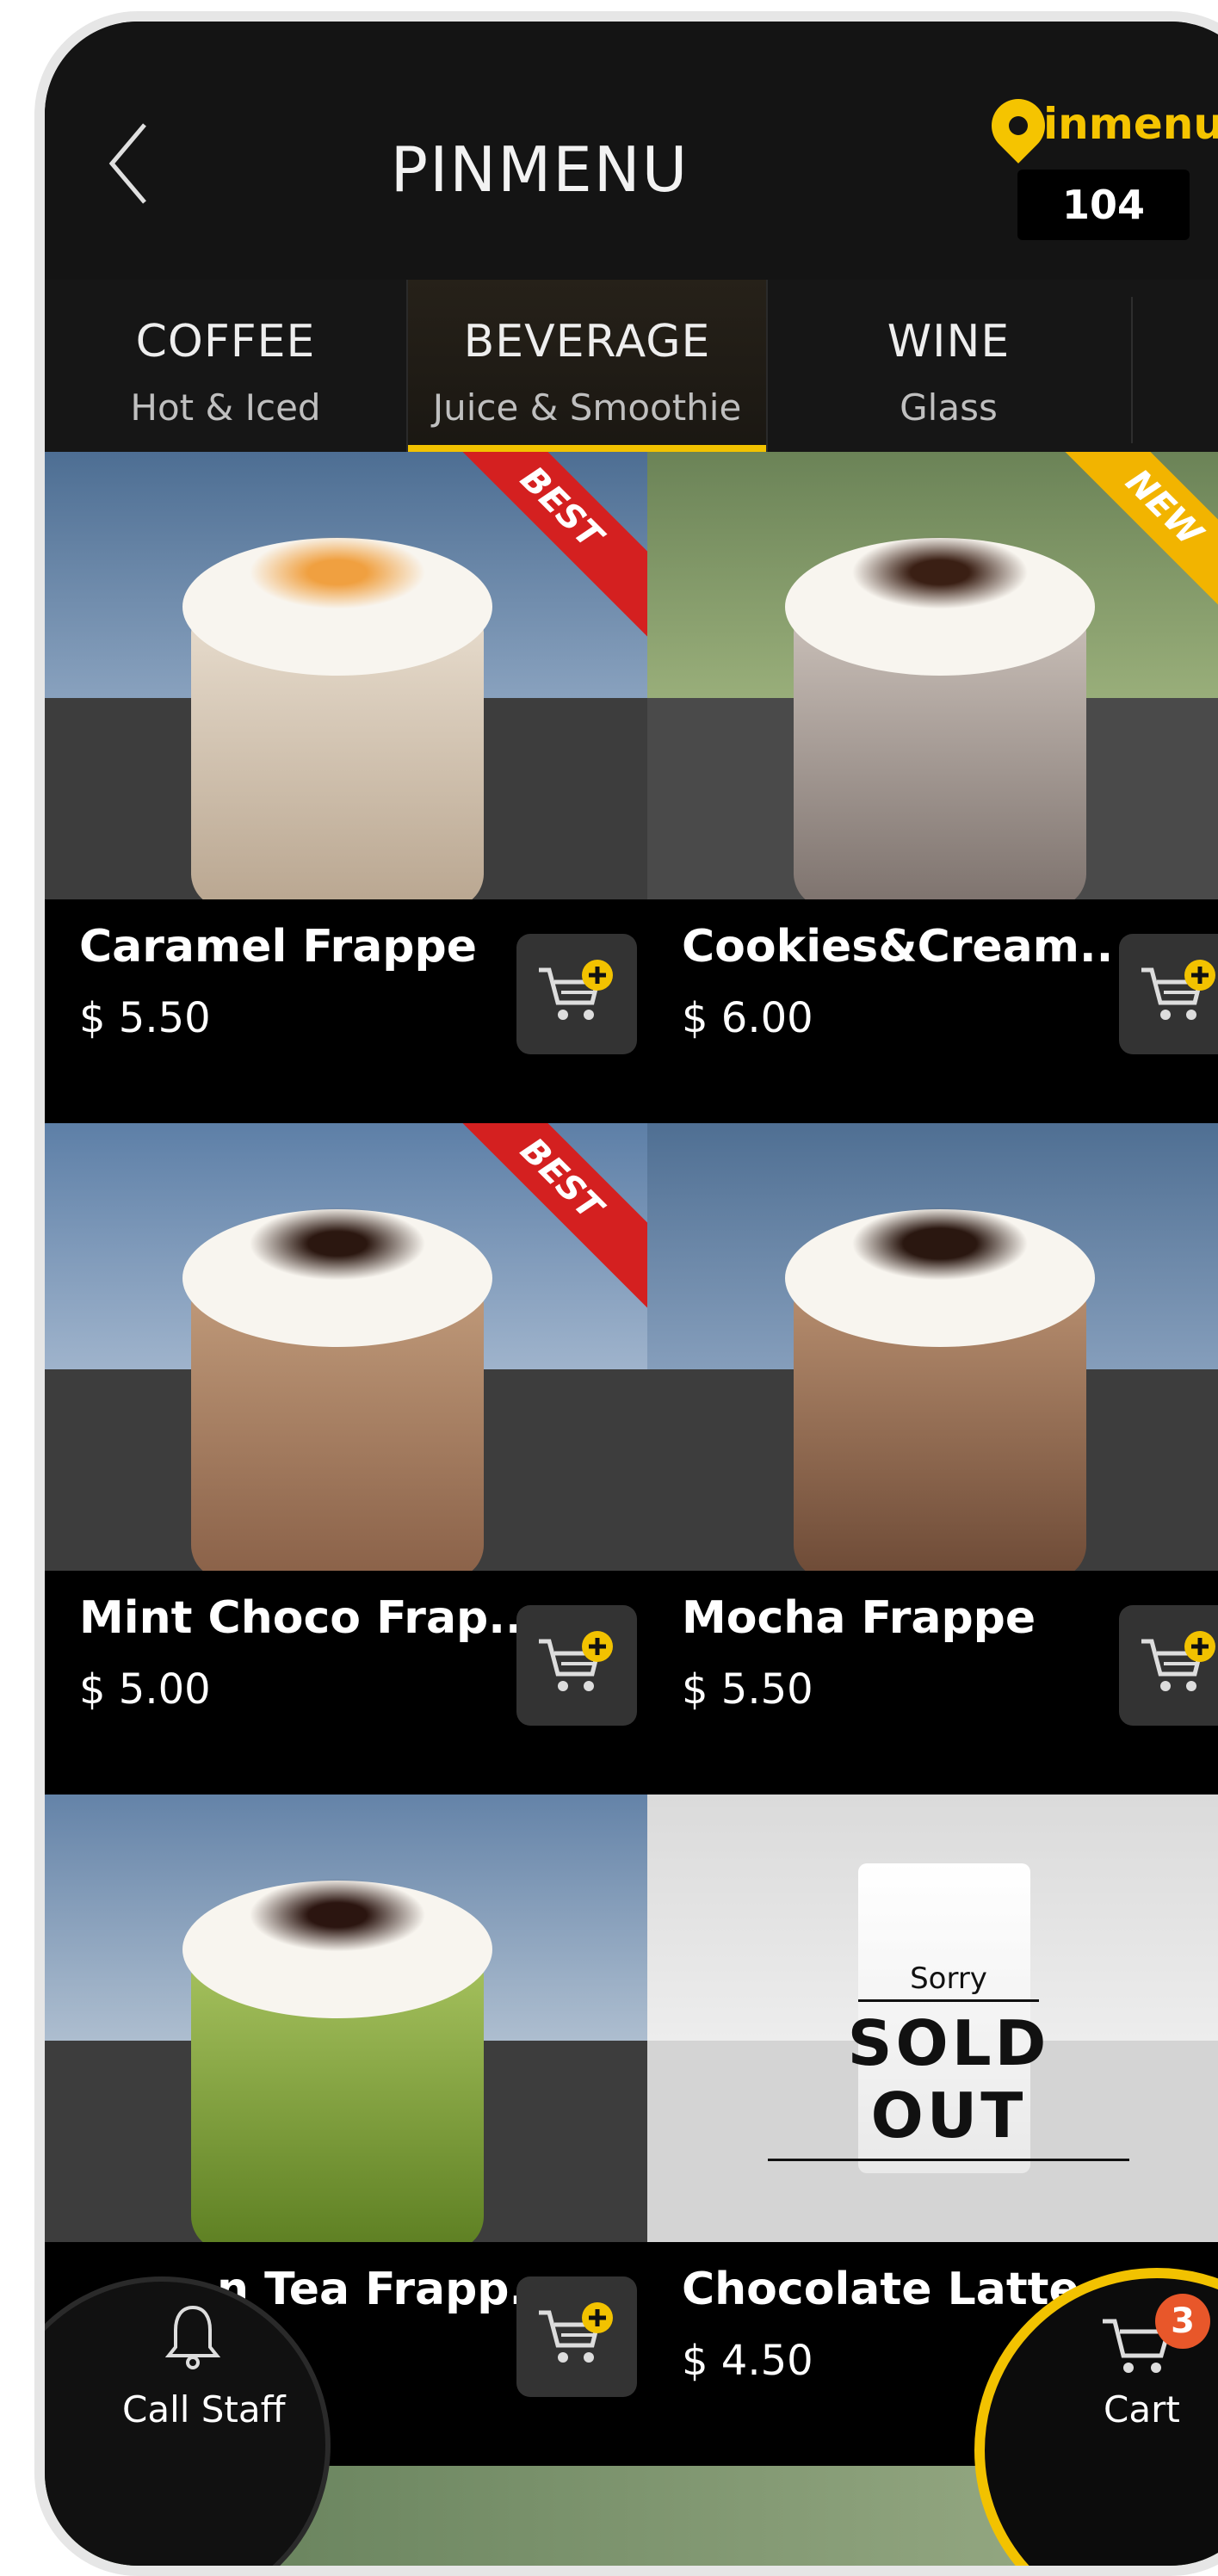 This screenshot has width=1218, height=2576. What do you see at coordinates (1130, 124) in the screenshot?
I see `logo-text: inmenu` at bounding box center [1130, 124].